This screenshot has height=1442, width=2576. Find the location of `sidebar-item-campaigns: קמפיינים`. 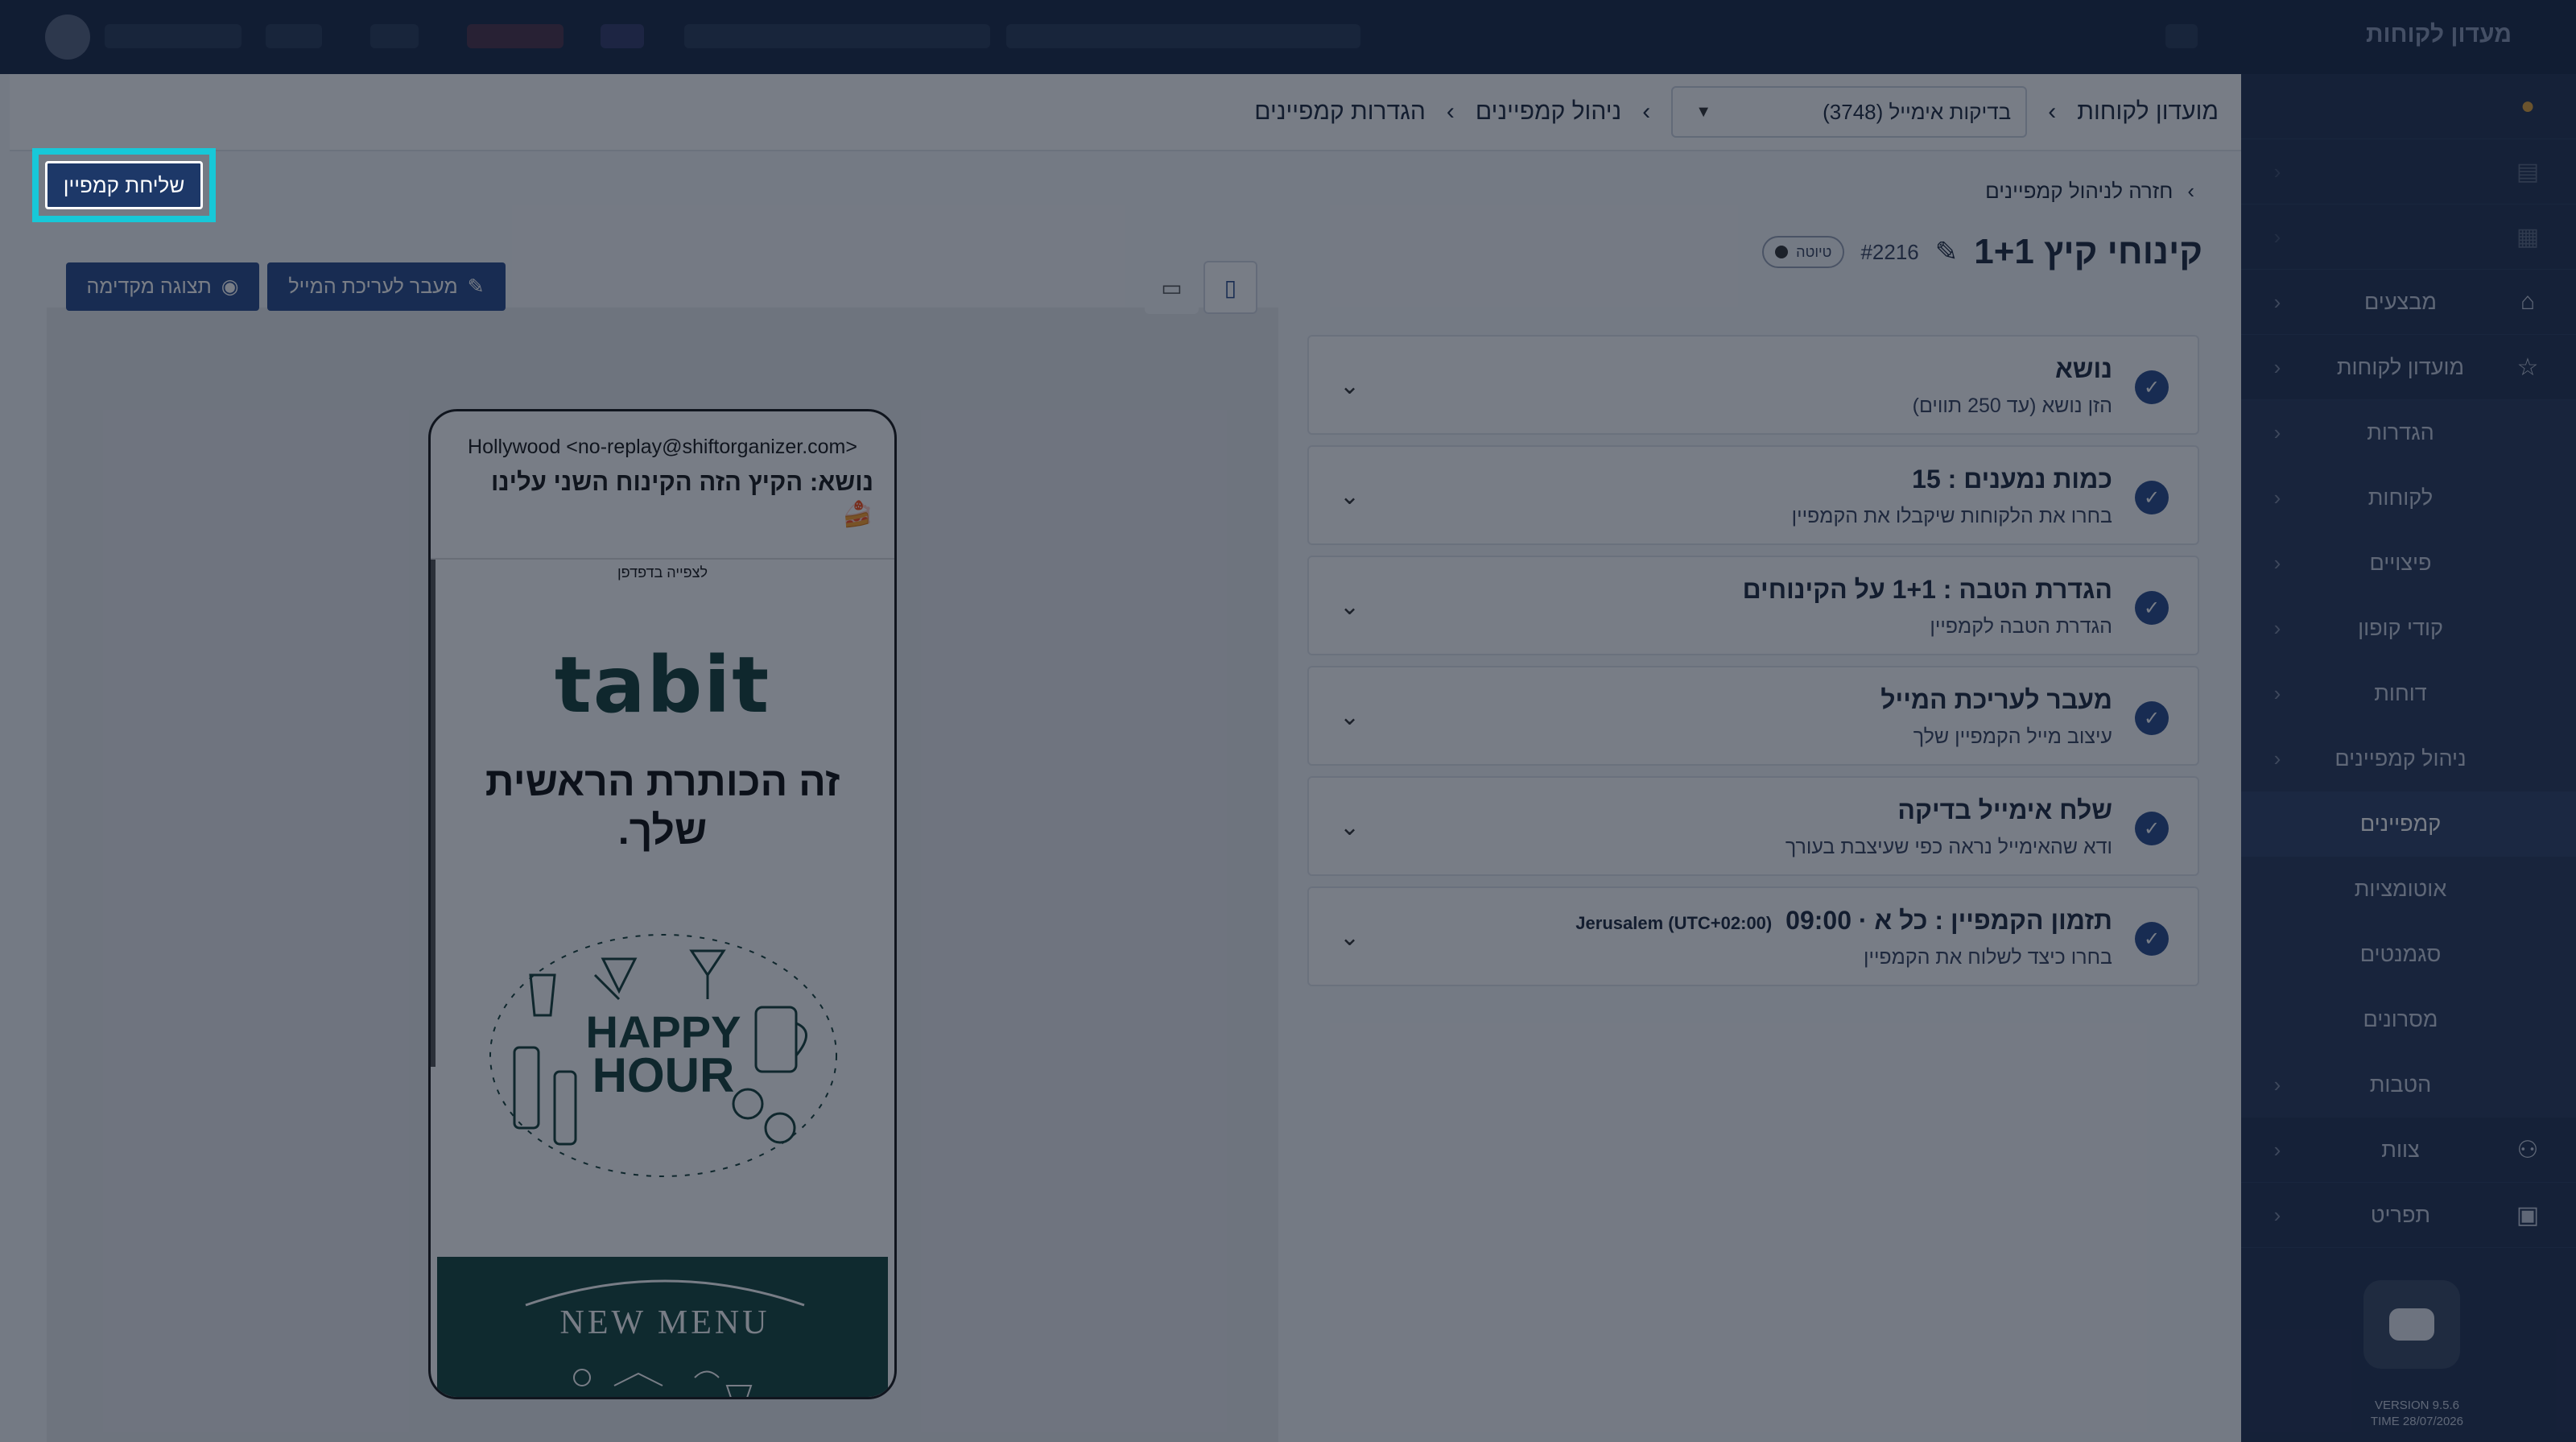

sidebar-item-campaigns: קמפיינים is located at coordinates (2408, 824).